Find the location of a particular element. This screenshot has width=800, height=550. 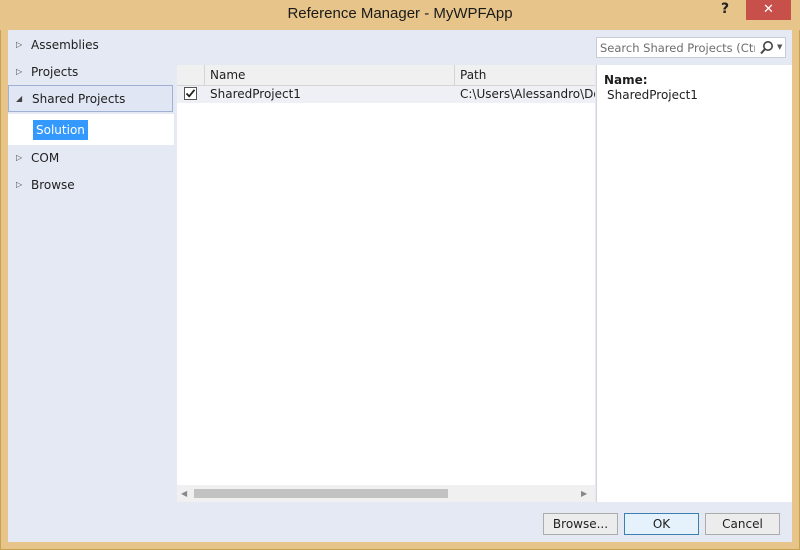

search-icon is located at coordinates (767, 48).